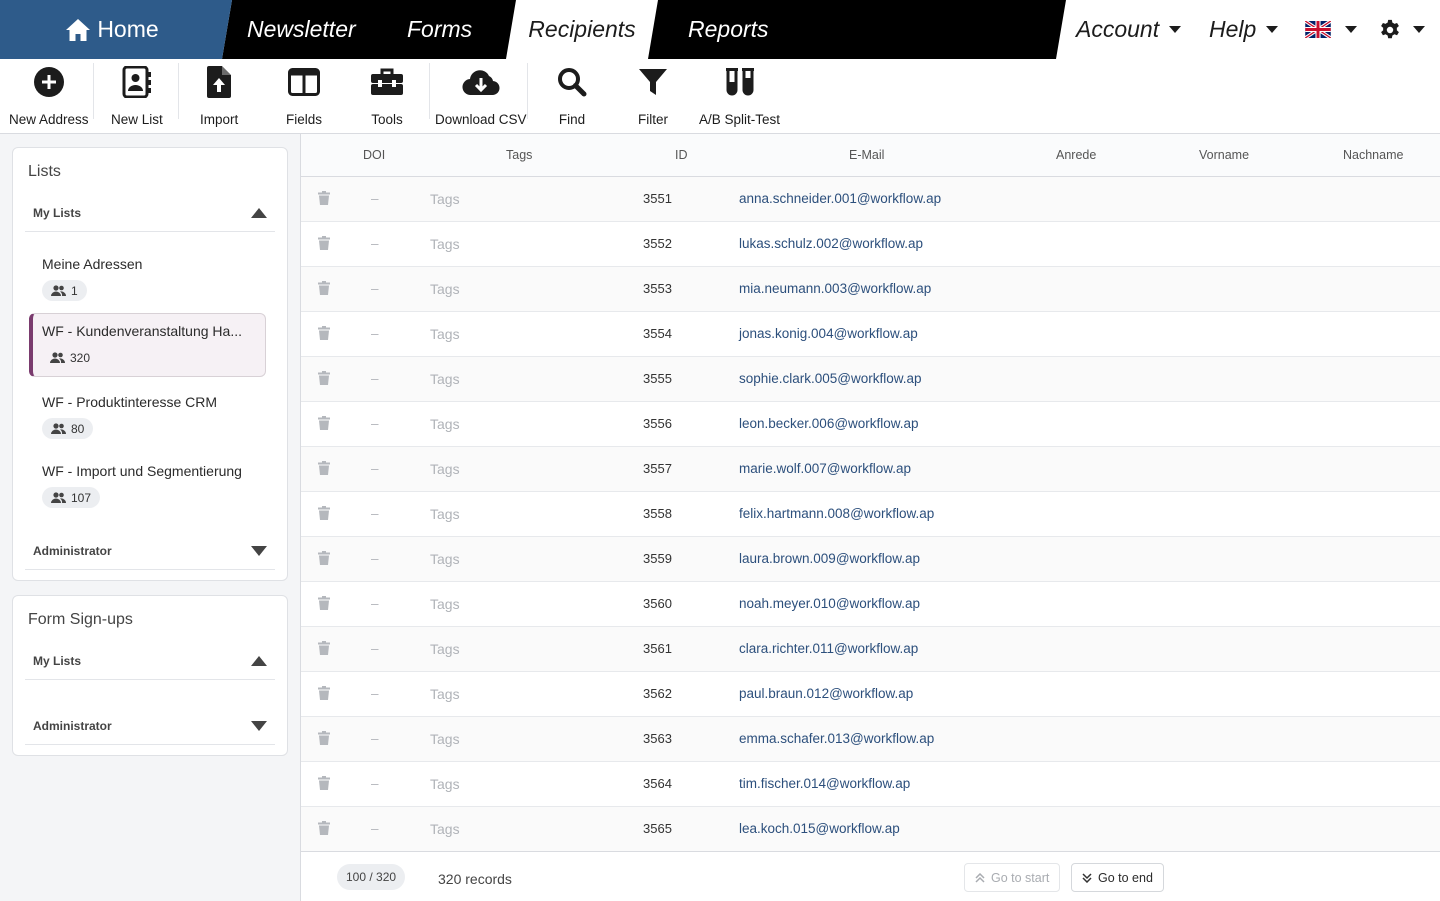  Describe the element at coordinates (835, 288) in the screenshot. I see `email-cell: mia.neumann.003@workflow.ap` at that location.